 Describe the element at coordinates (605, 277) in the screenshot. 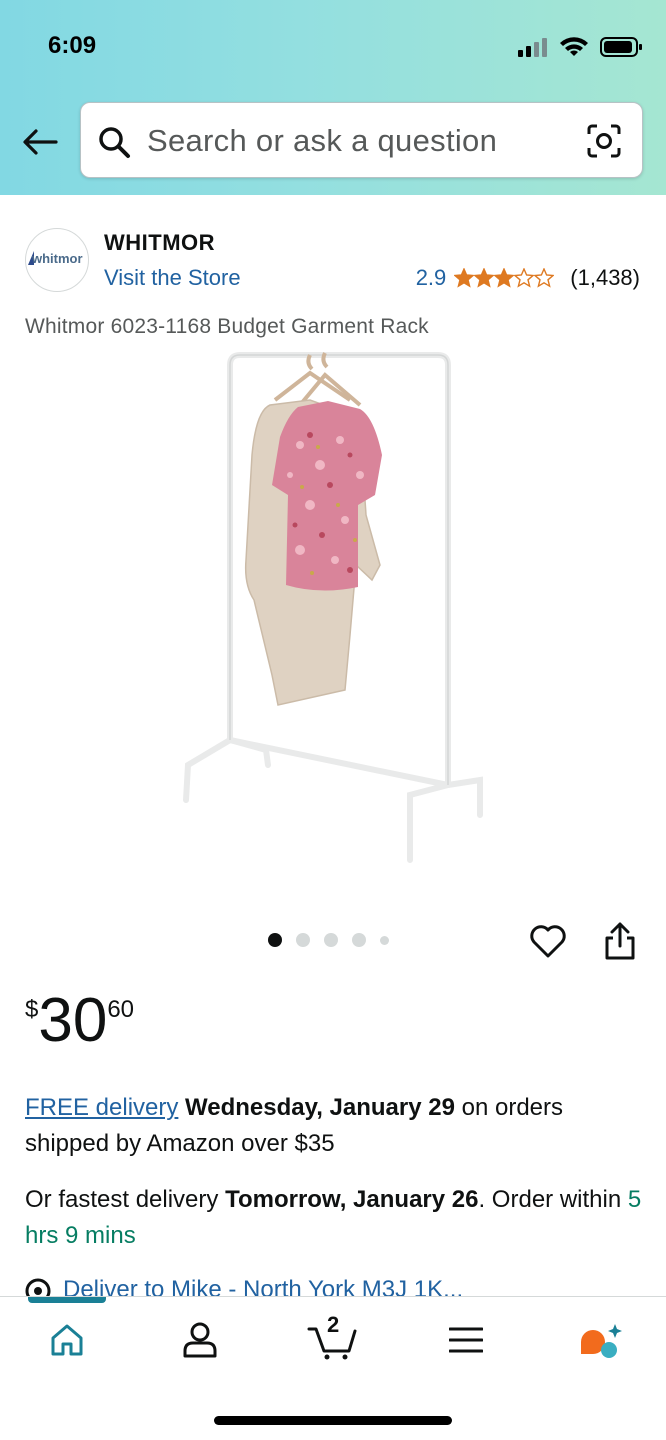

I see `rating-count: (1,438)` at that location.